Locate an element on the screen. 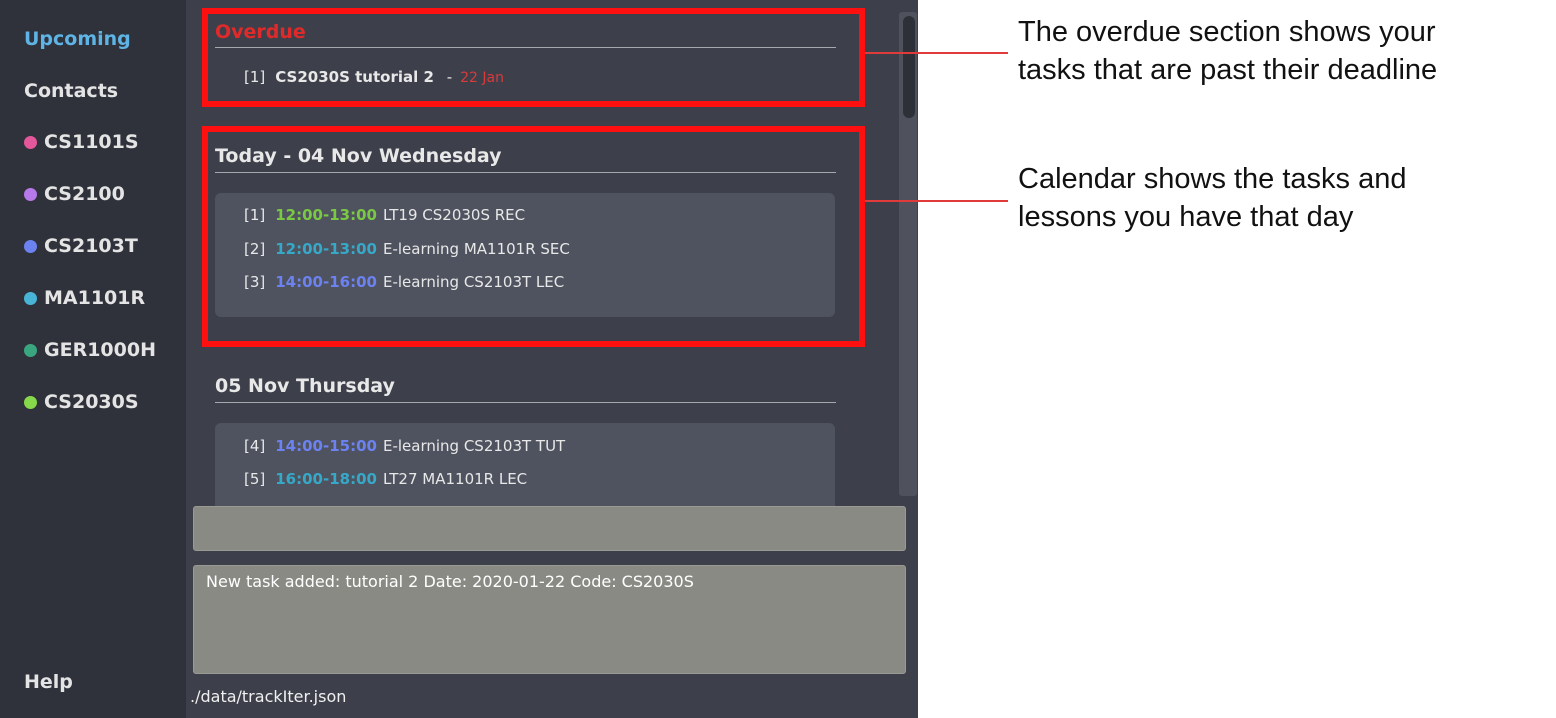 The height and width of the screenshot is (718, 1556). sidebar-item-module-ma1101r: MA1101R is located at coordinates (84, 298).